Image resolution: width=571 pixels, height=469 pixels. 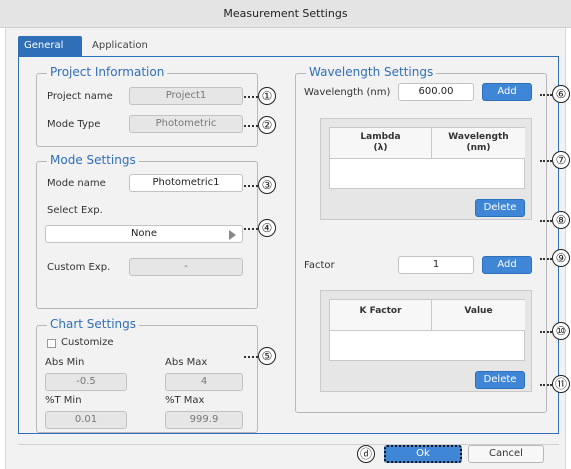 I want to click on tab-general: General, so click(x=50, y=46).